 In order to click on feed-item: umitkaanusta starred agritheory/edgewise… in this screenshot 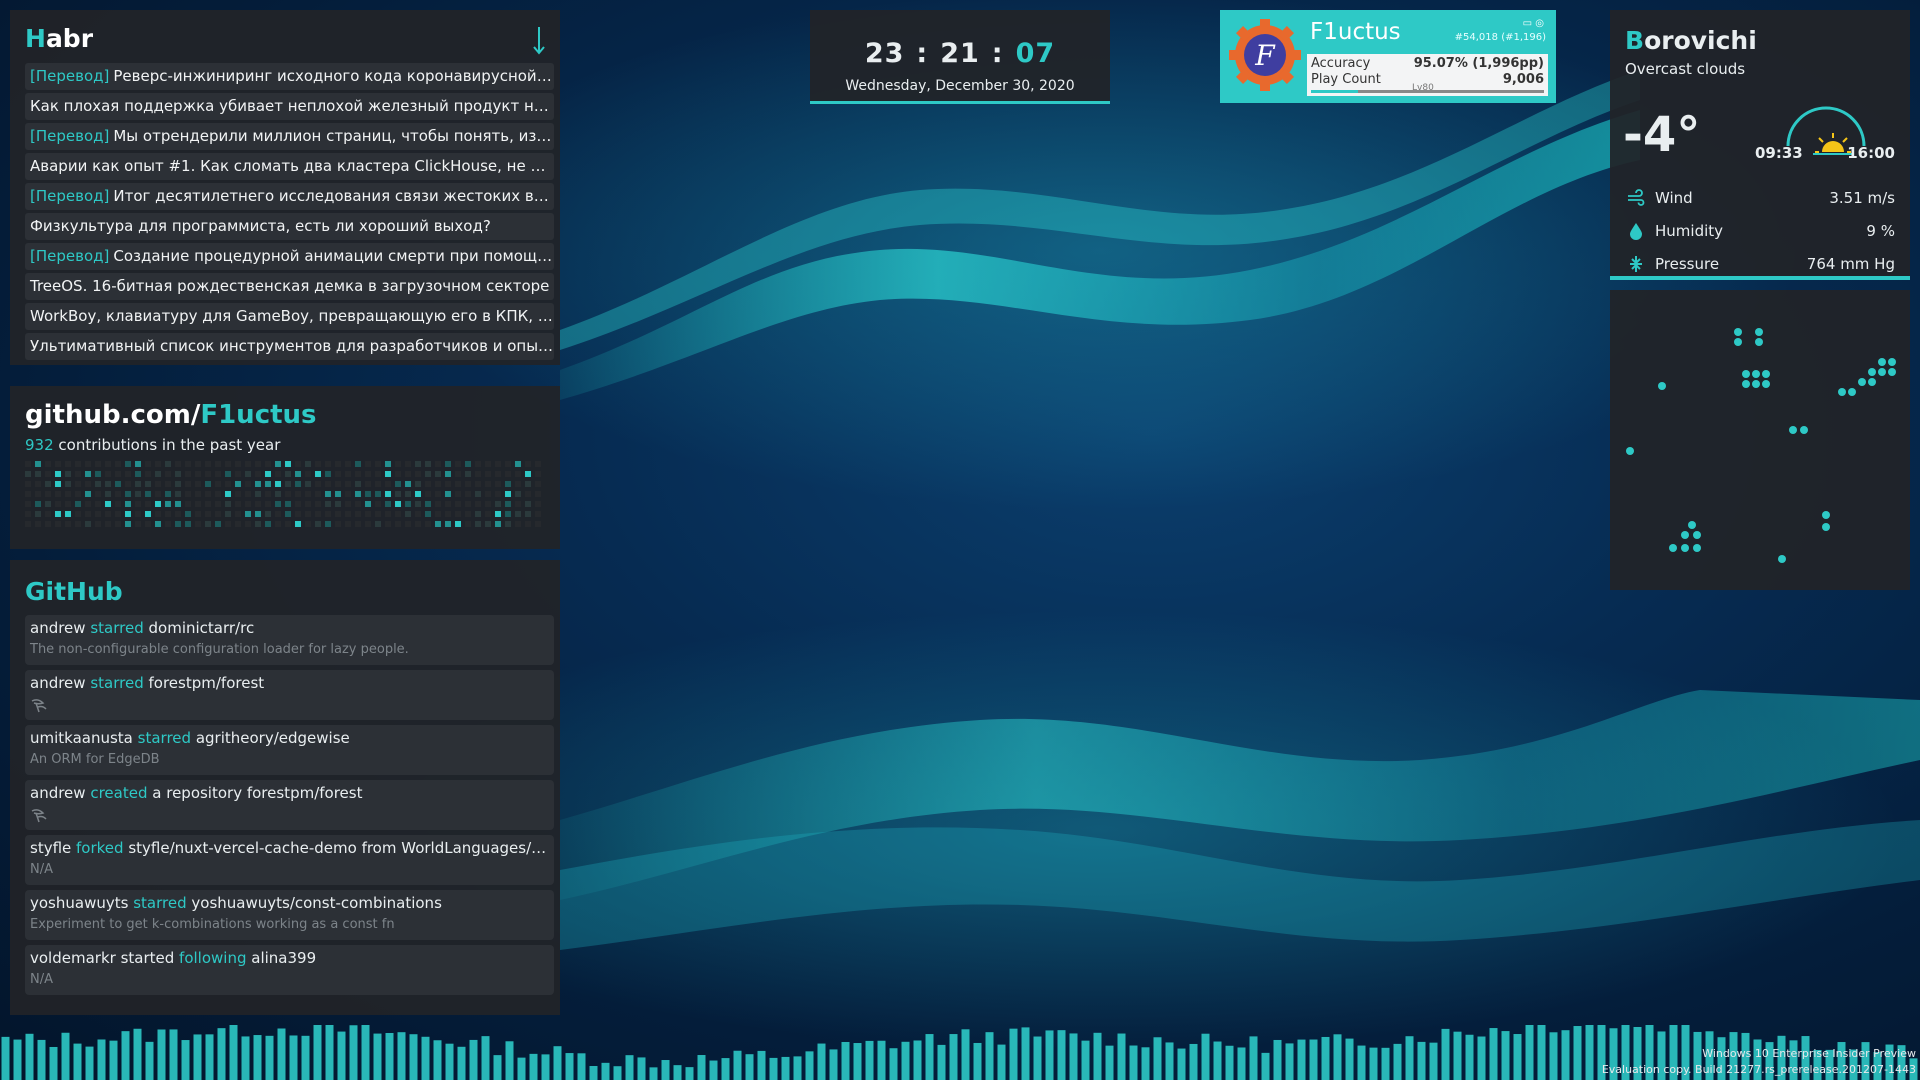, I will do `click(289, 750)`.